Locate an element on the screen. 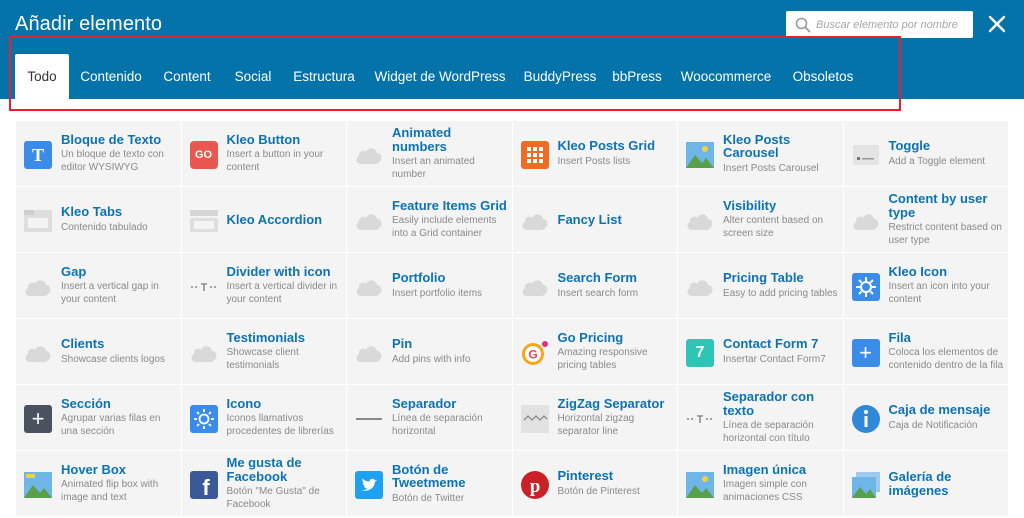 This screenshot has width=1024, height=518. element-text: Separador Línea de separación horizontal is located at coordinates (450, 417).